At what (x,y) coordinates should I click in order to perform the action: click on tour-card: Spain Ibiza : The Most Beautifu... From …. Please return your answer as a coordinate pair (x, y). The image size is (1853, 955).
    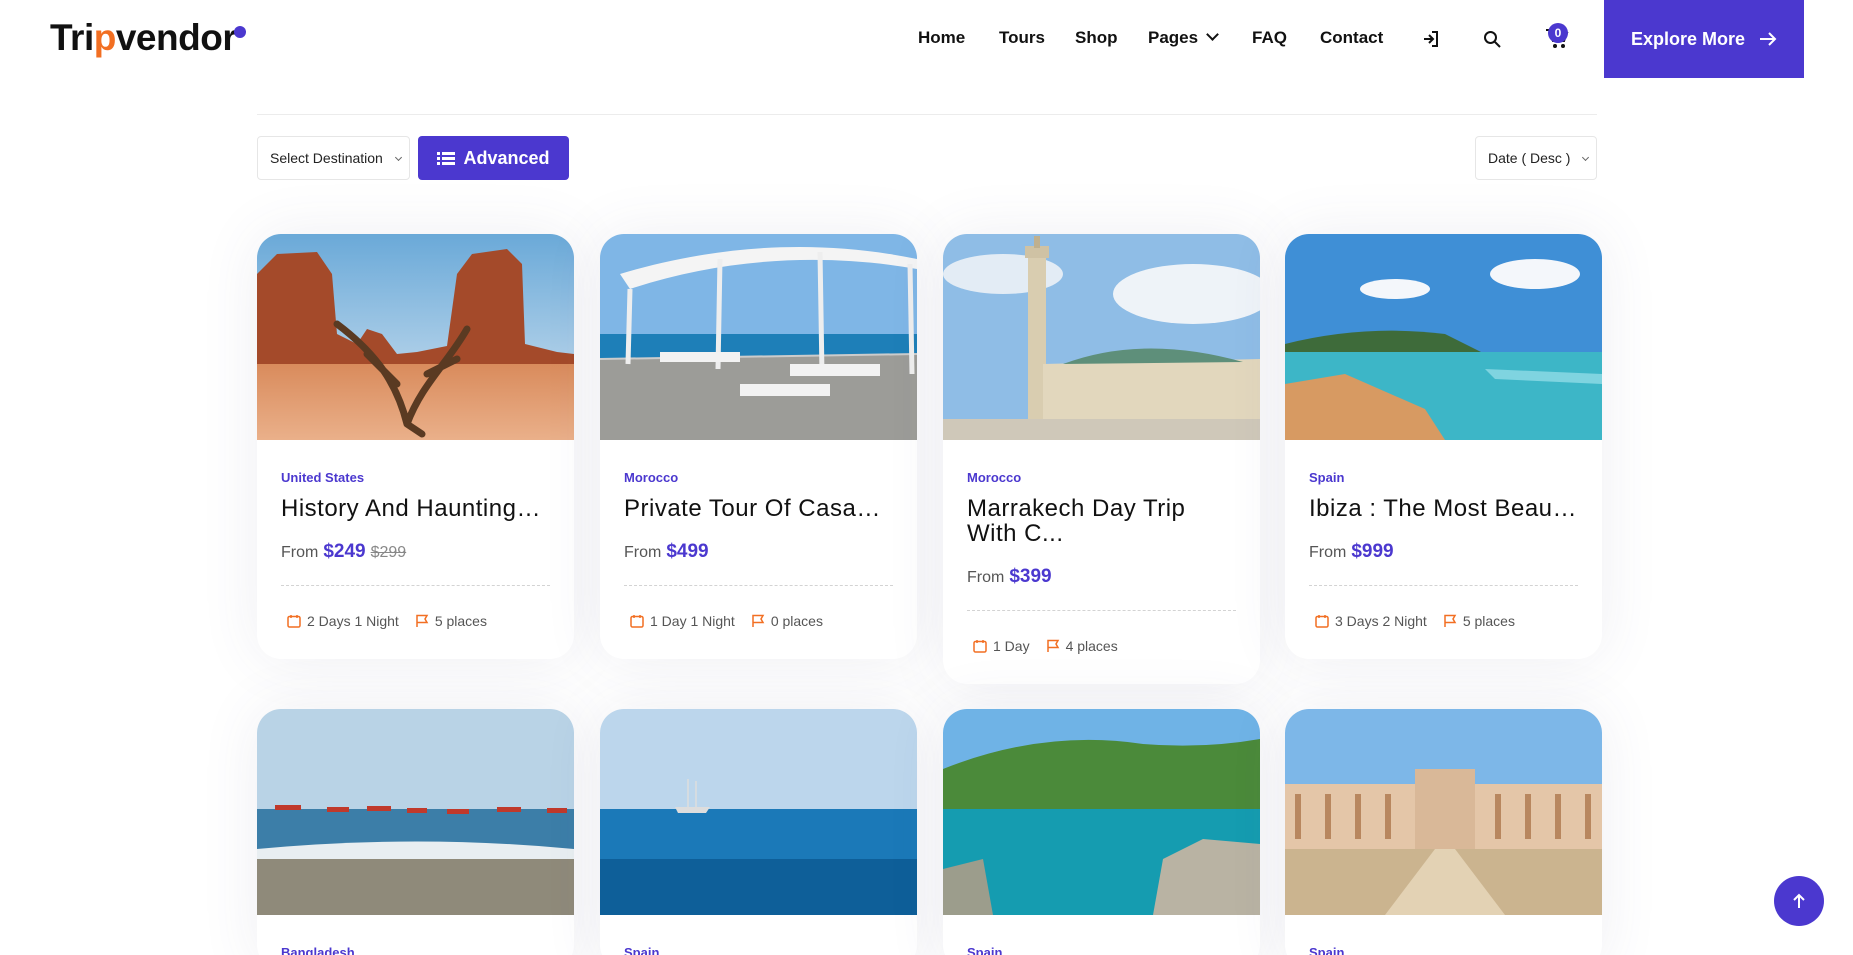
    Looking at the image, I should click on (1443, 446).